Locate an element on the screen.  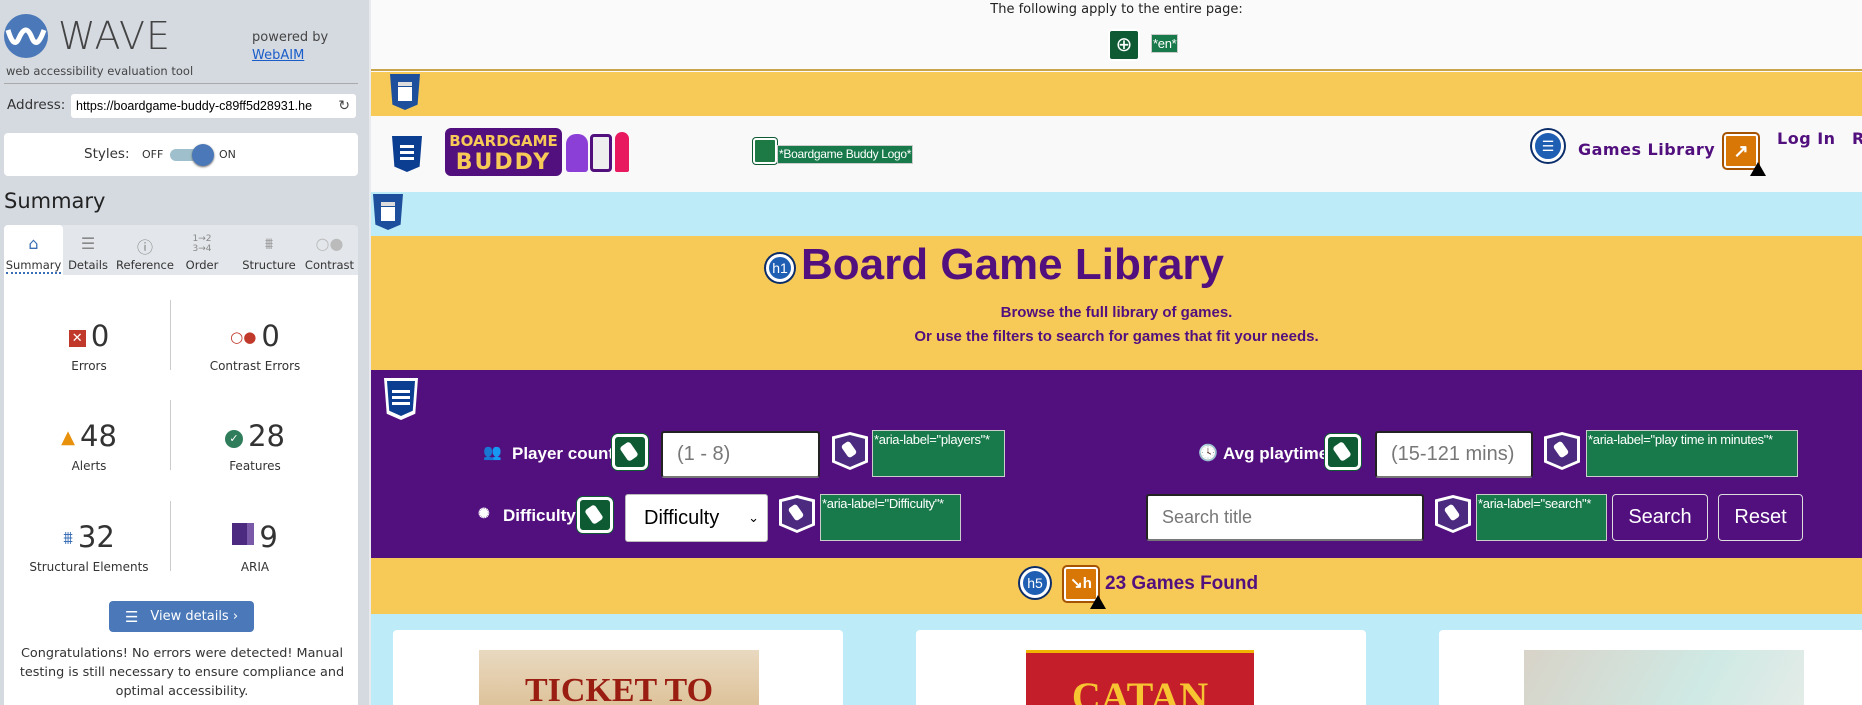
search-aria-label: *aria-label="search"* is located at coordinates (1541, 517).